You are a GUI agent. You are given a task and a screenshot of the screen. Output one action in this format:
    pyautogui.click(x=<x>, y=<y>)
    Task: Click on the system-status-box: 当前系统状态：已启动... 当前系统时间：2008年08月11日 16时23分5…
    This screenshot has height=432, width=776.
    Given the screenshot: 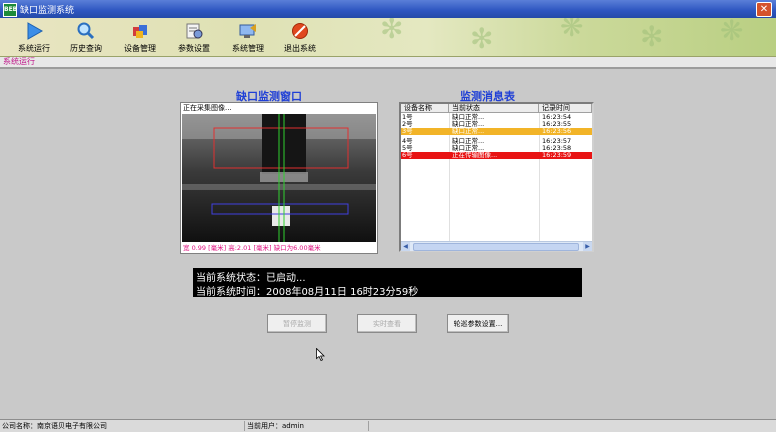 What is the action you would take?
    pyautogui.click(x=387, y=283)
    